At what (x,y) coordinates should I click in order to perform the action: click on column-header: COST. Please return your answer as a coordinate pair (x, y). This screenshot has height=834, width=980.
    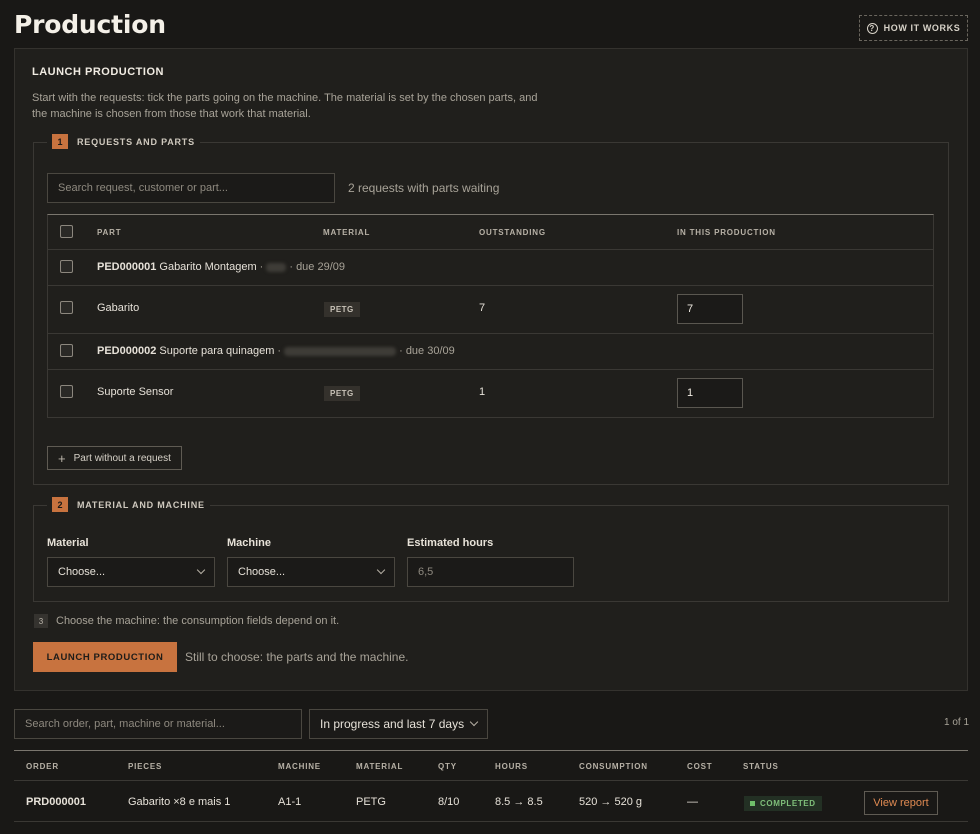
    Looking at the image, I should click on (700, 766).